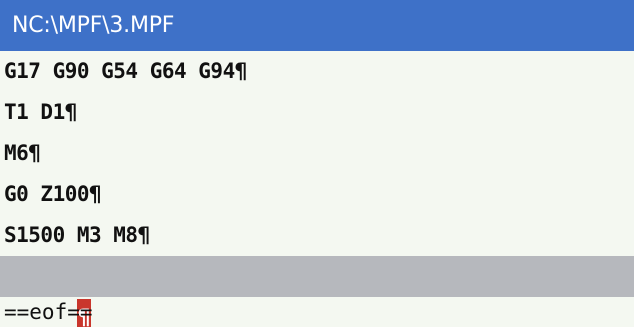 The height and width of the screenshot is (327, 634). What do you see at coordinates (48, 312) in the screenshot?
I see `end-of-file-marker: ==eof==` at bounding box center [48, 312].